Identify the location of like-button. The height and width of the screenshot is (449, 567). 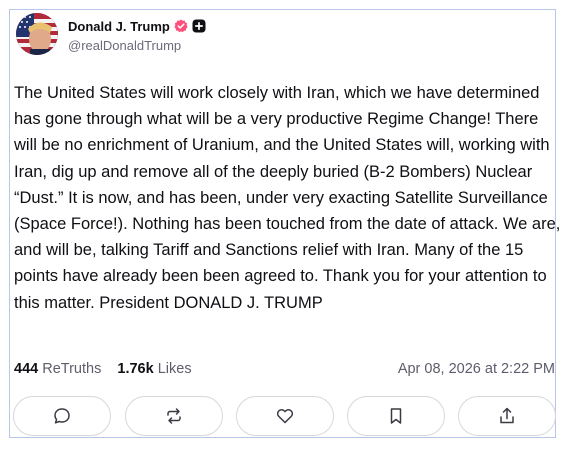
(285, 416).